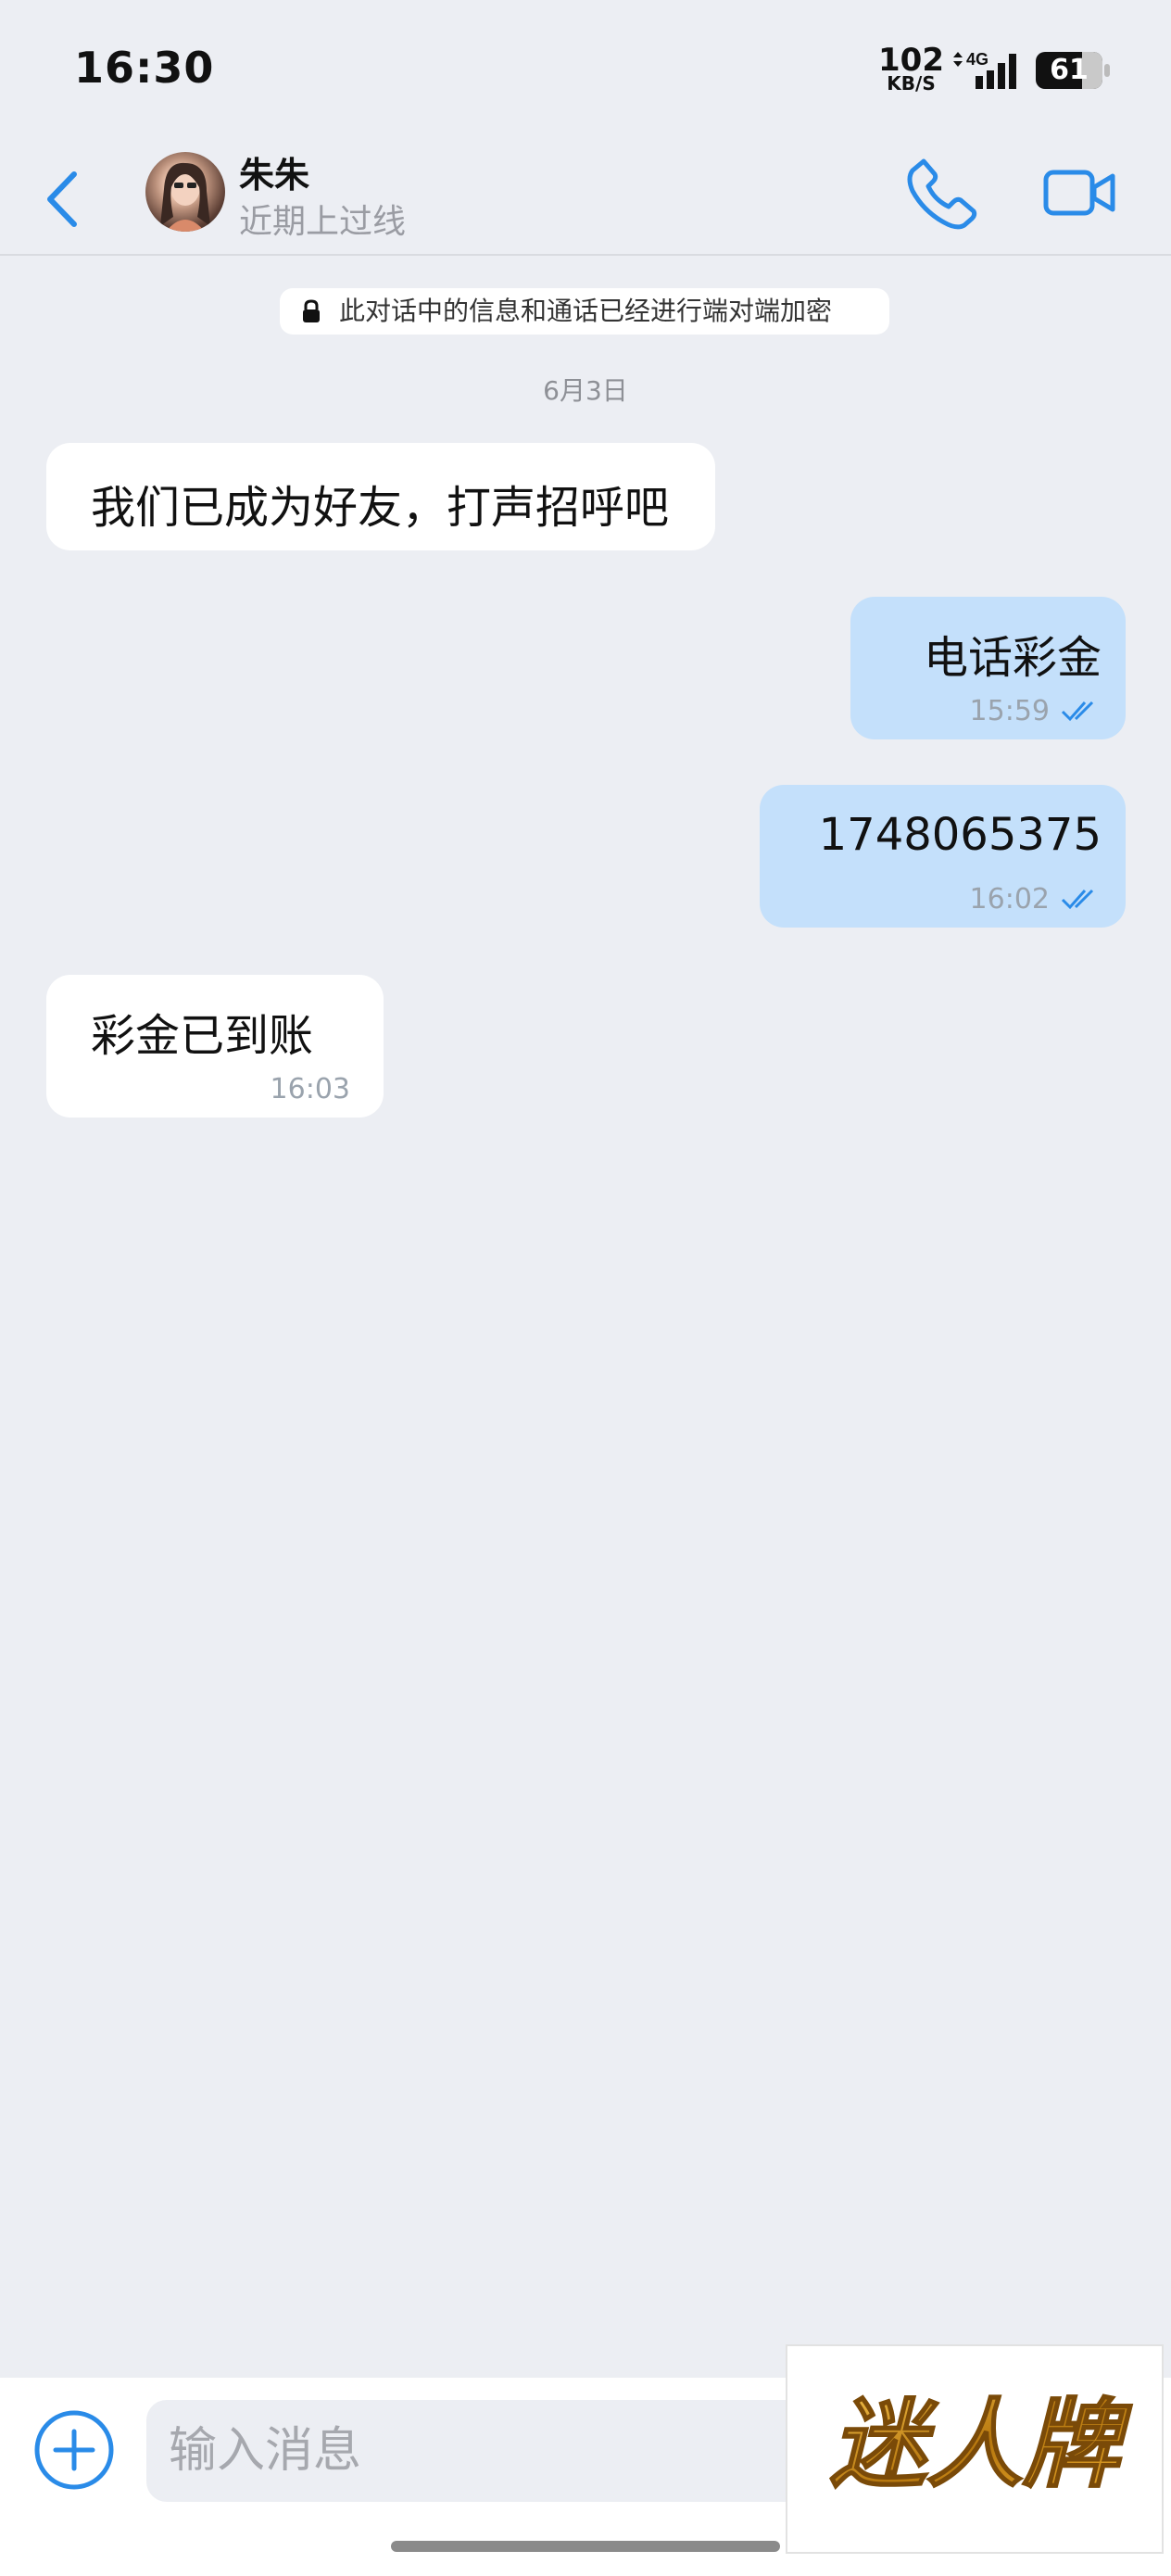 The image size is (1171, 2576). I want to click on message-bubble: 1748065375 16:02, so click(943, 857).